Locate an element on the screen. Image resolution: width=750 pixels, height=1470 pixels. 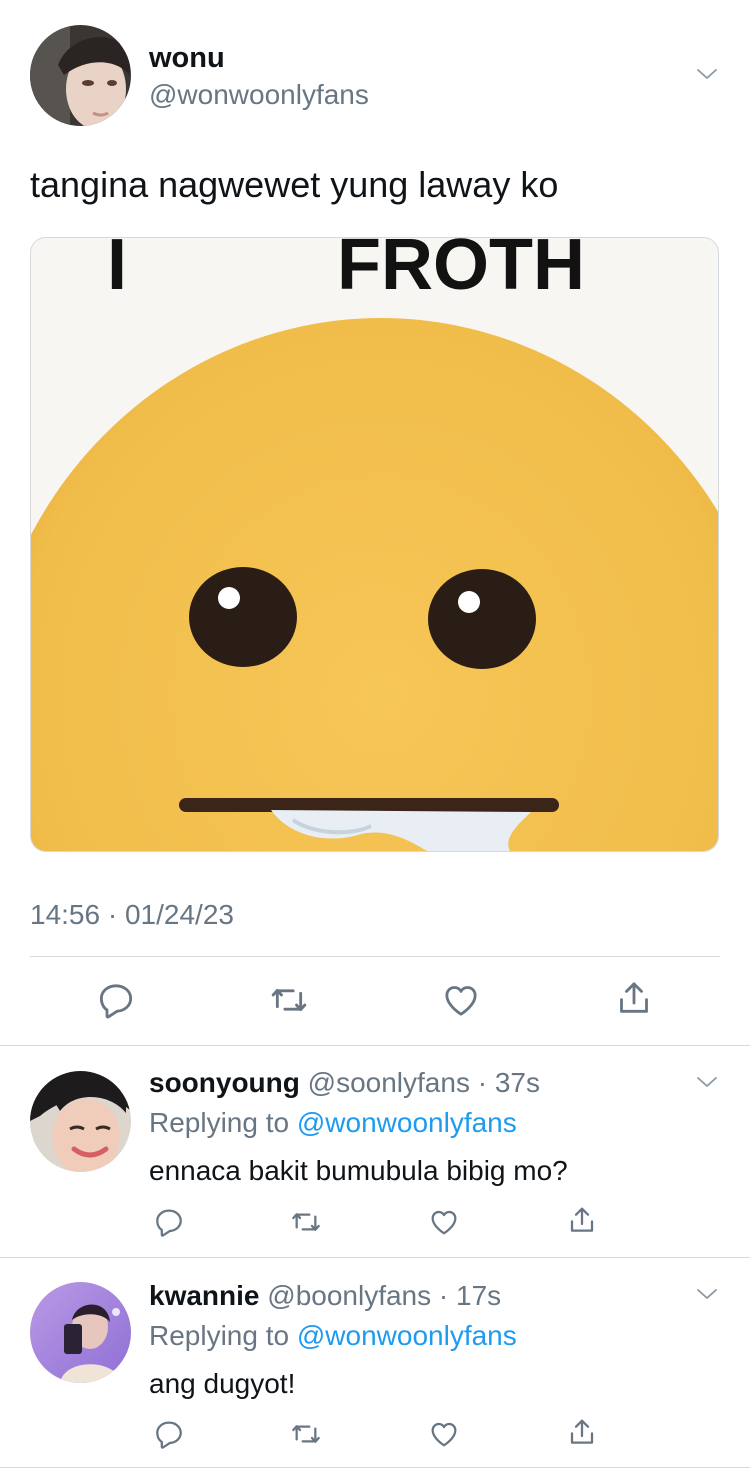
reply-header: kwannie @boonlyfans · 17s is located at coordinates (325, 1296).